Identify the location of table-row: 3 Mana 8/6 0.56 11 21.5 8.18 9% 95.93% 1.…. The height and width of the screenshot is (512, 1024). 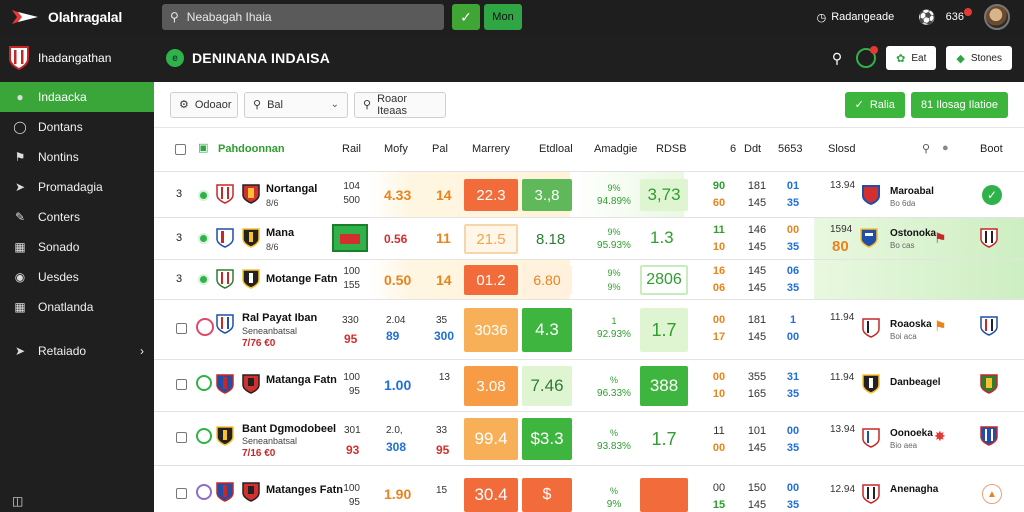
(589, 239).